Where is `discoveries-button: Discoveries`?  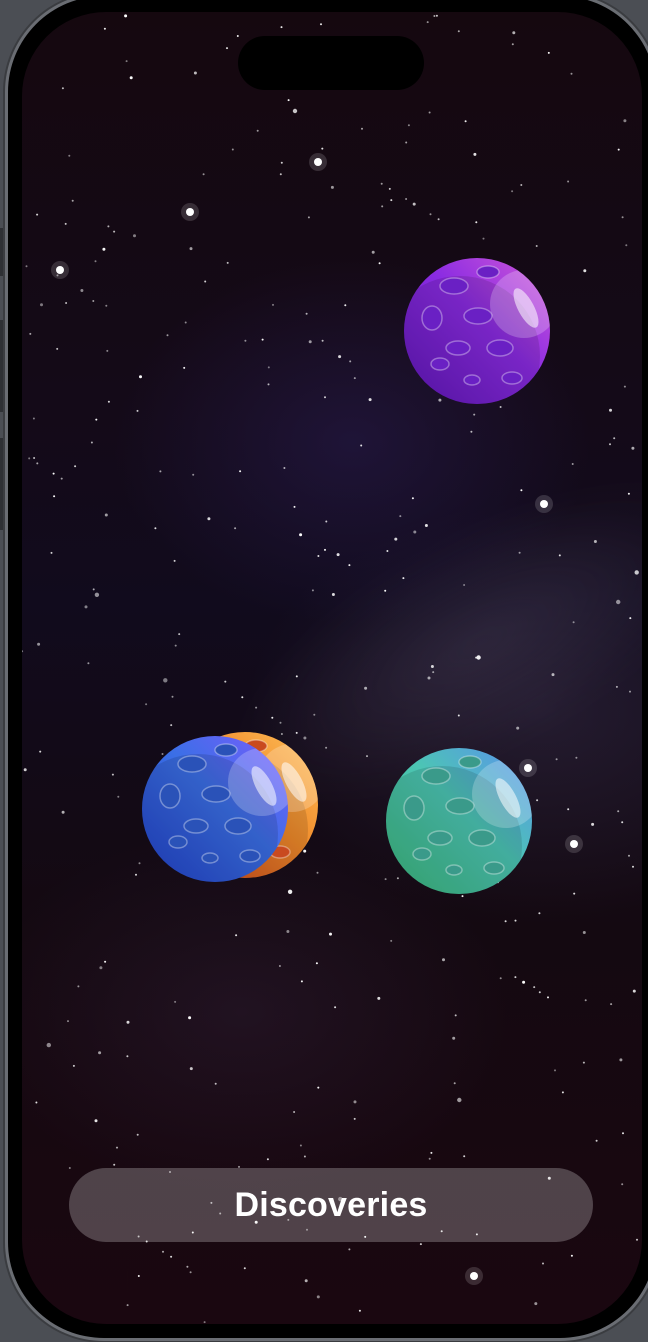
discoveries-button: Discoveries is located at coordinates (331, 1205).